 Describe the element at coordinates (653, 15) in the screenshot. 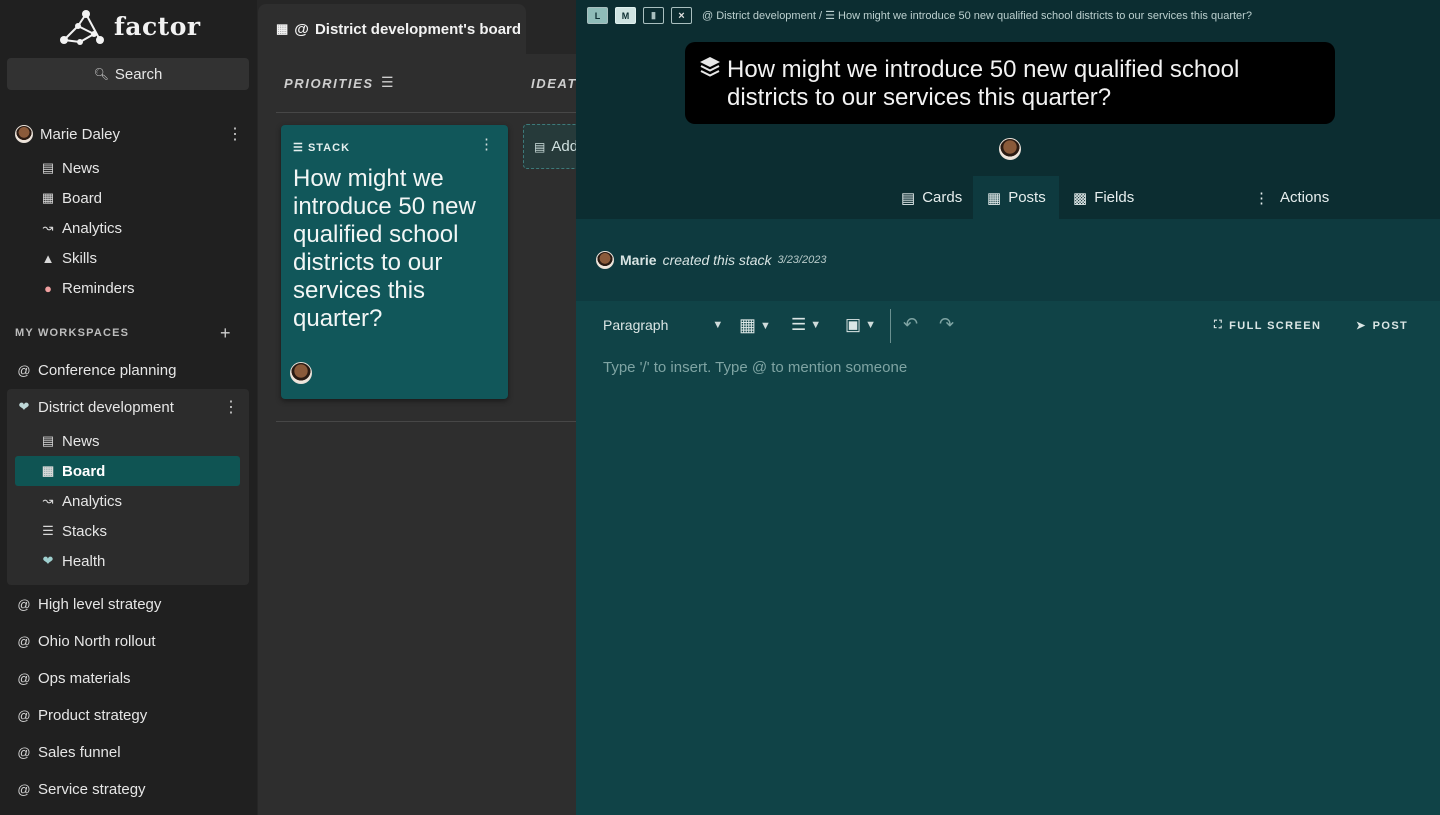

I see `panel-side-icon: ▮` at that location.